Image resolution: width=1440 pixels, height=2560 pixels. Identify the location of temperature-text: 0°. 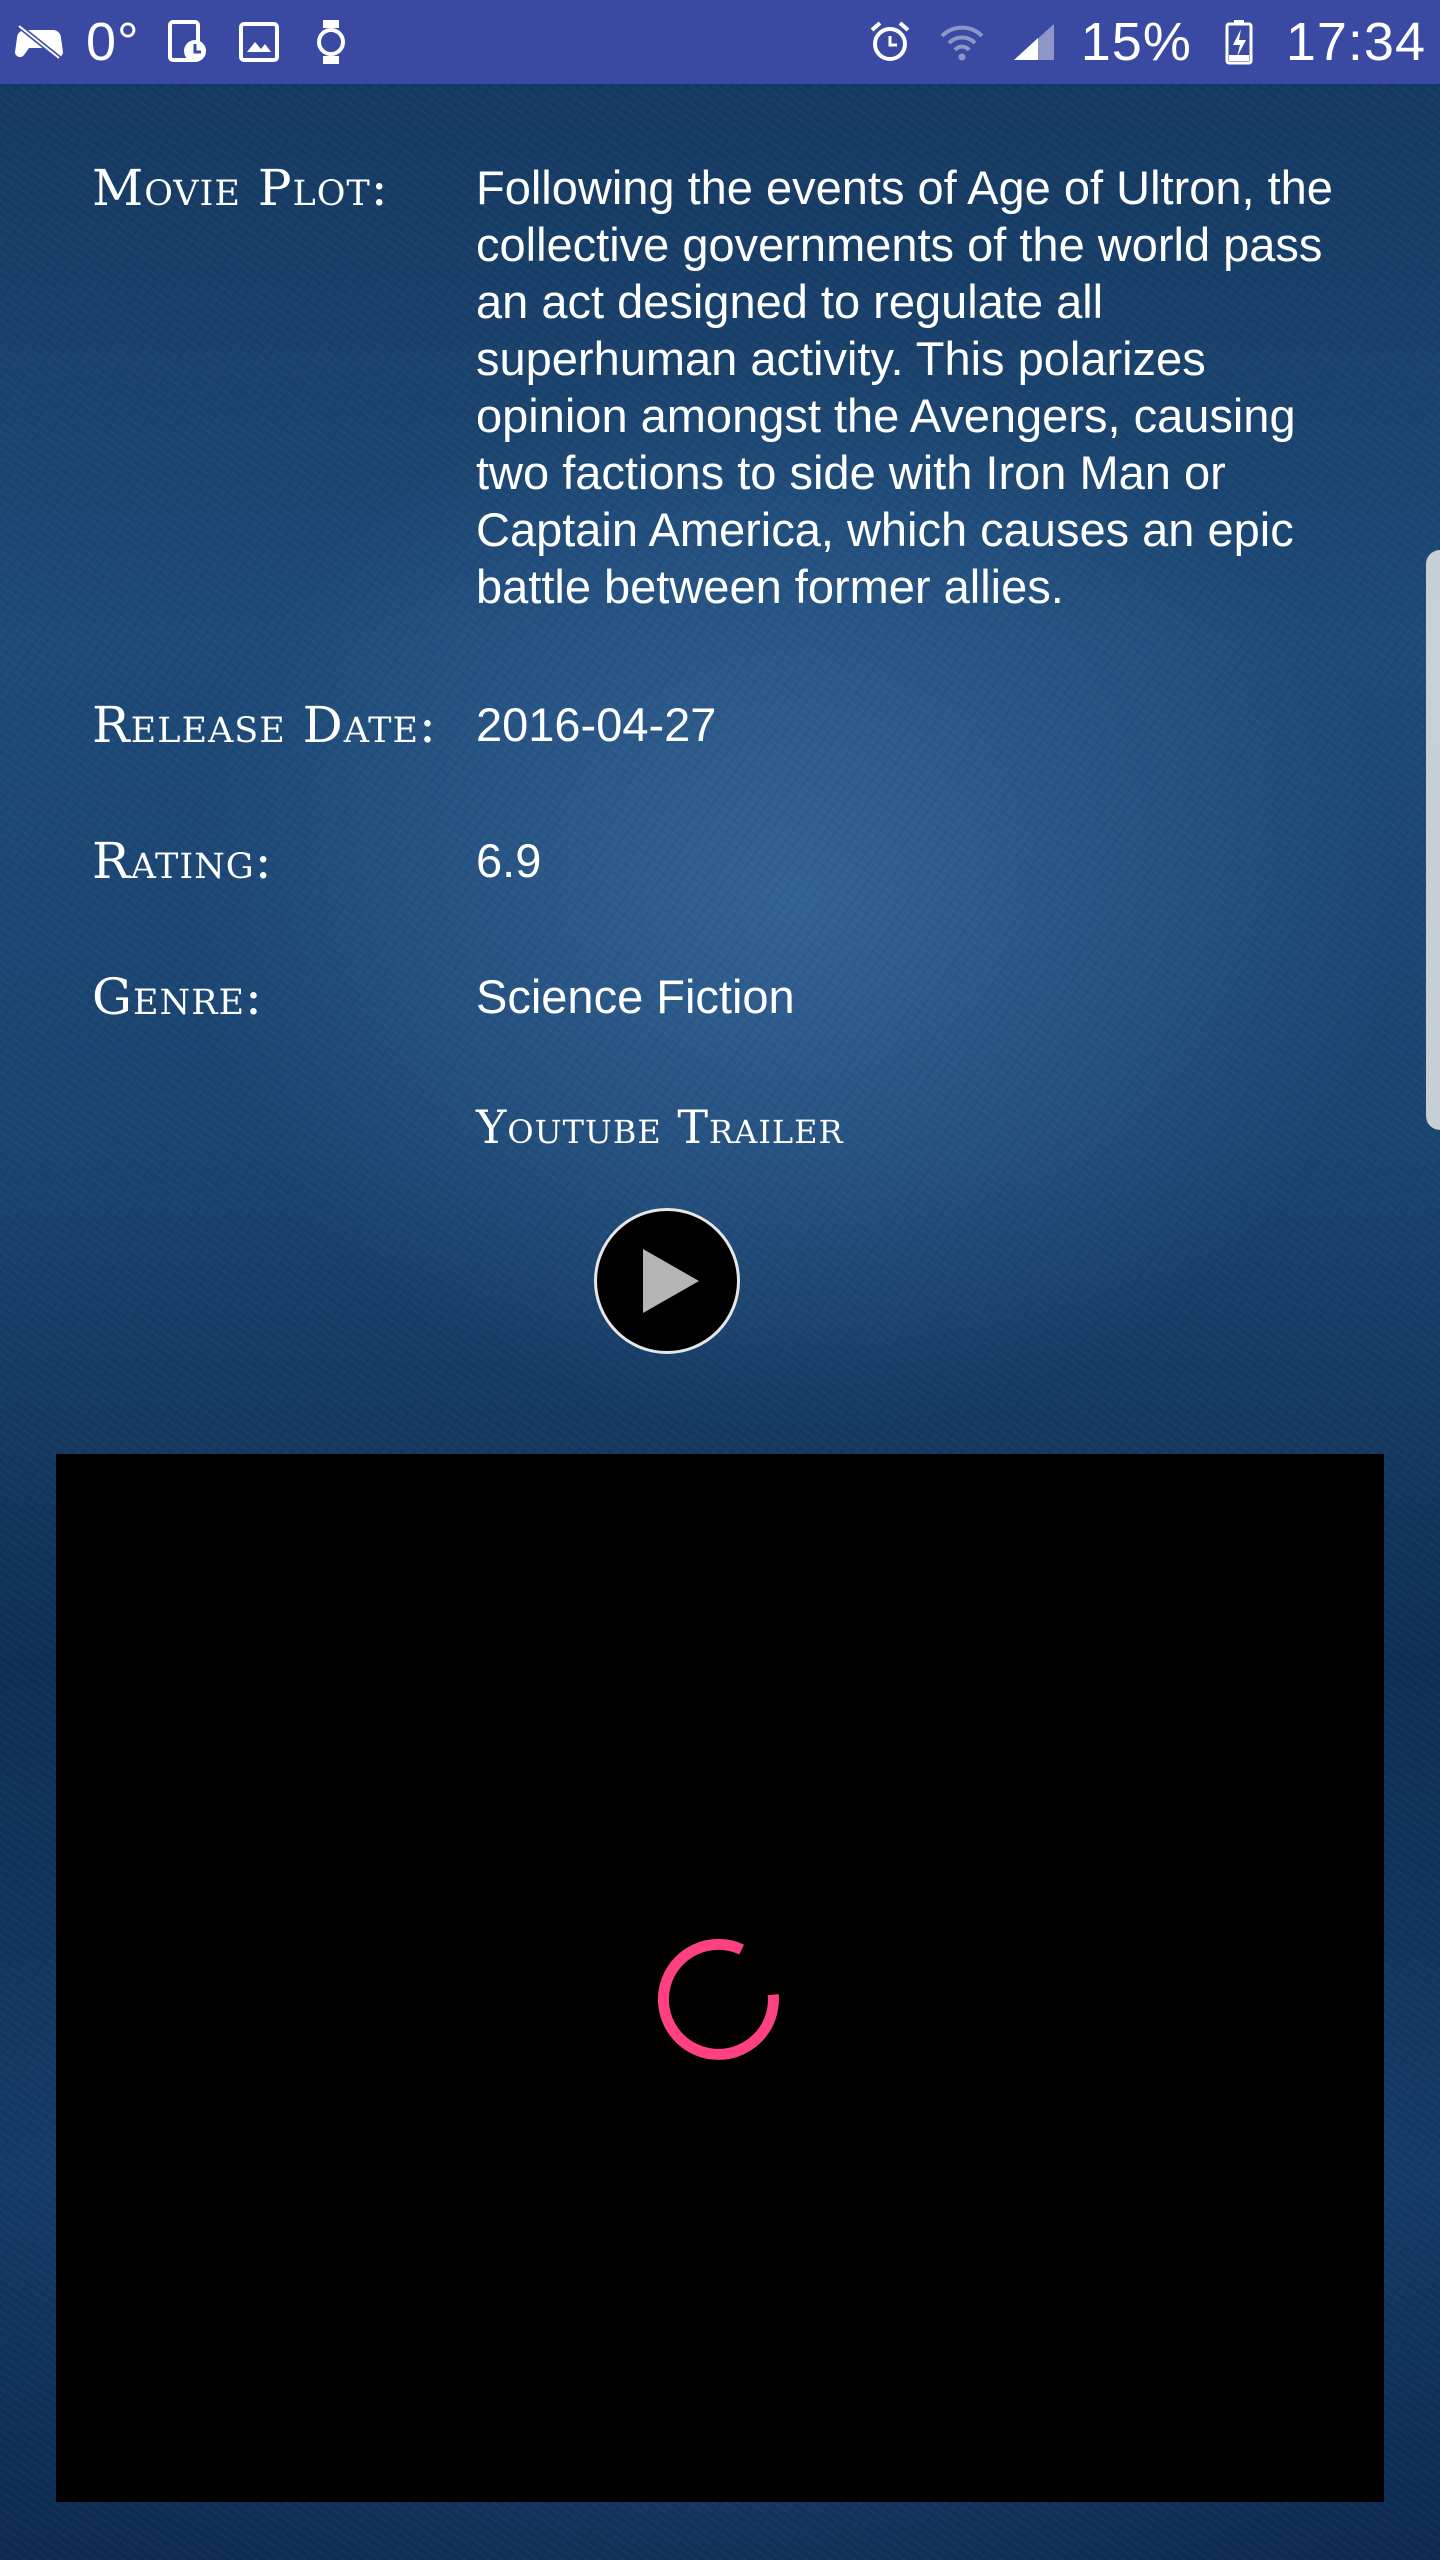
(113, 42).